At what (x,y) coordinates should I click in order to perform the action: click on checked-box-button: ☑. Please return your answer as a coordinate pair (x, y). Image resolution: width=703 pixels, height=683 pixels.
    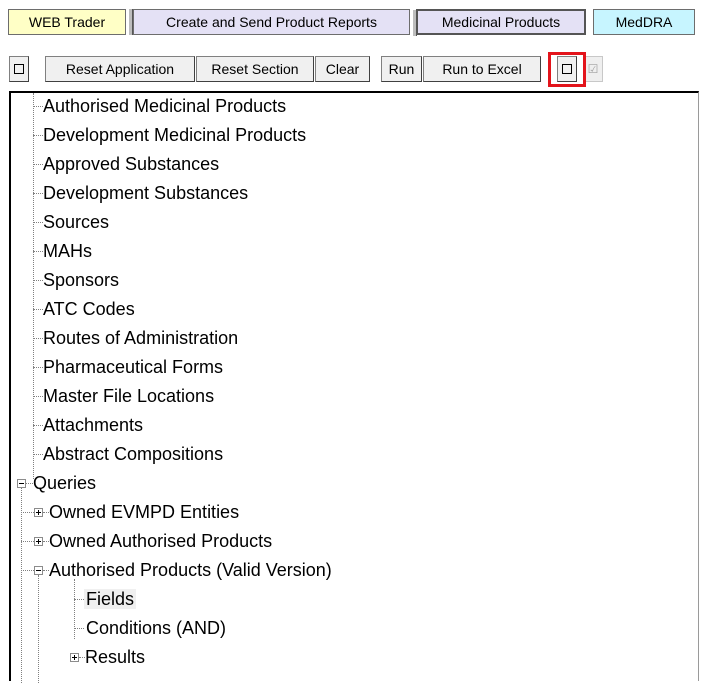
    Looking at the image, I should click on (593, 69).